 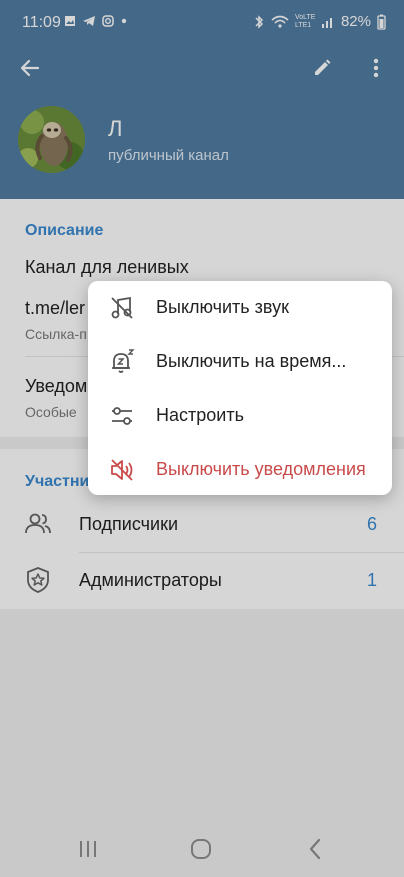 I want to click on menu-item-customize: Настроить, so click(x=240, y=416).